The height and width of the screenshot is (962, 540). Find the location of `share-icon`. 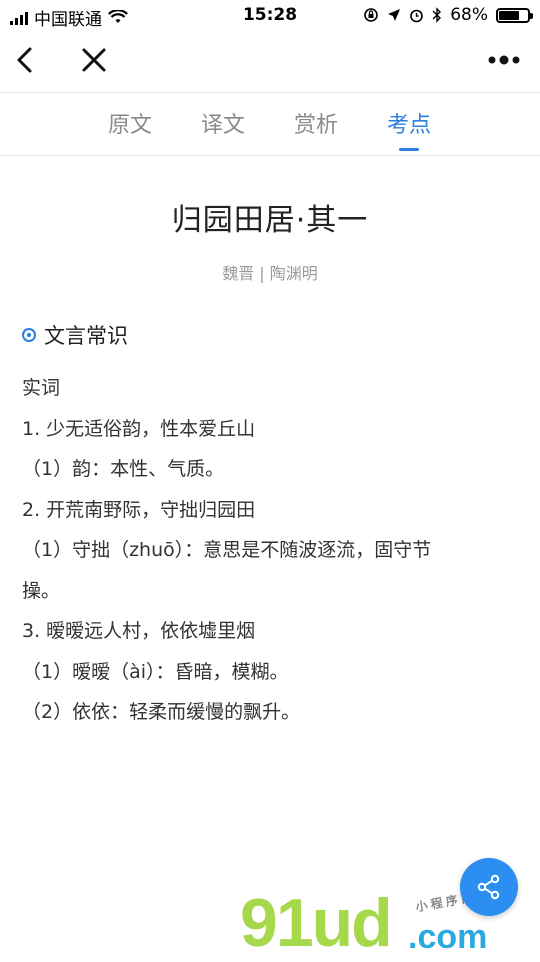

share-icon is located at coordinates (488, 887).